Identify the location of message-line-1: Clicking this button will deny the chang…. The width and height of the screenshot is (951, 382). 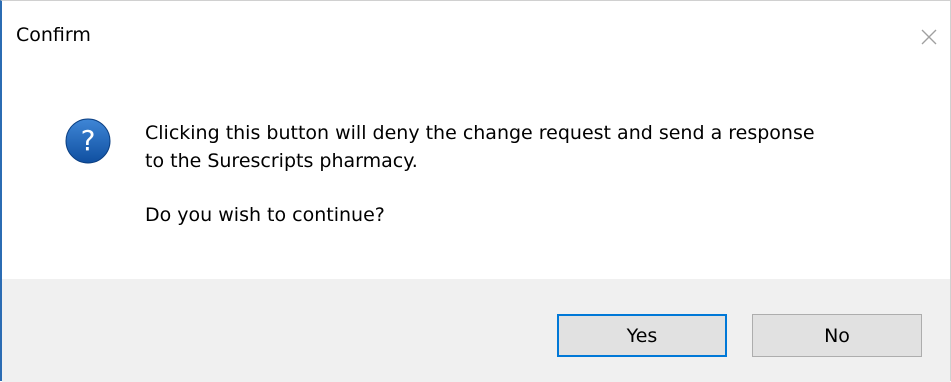
(480, 133).